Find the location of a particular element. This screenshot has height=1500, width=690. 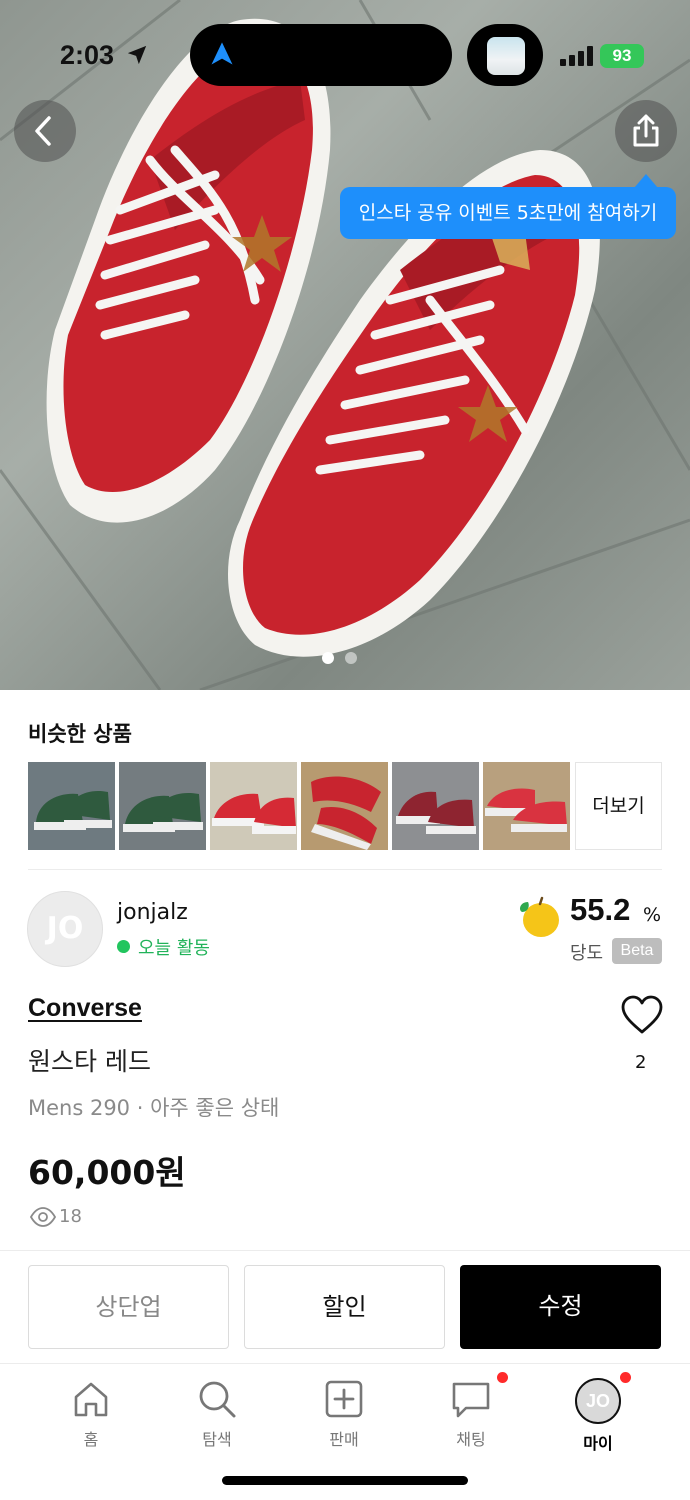

brand-link: Converse is located at coordinates (85, 1008).